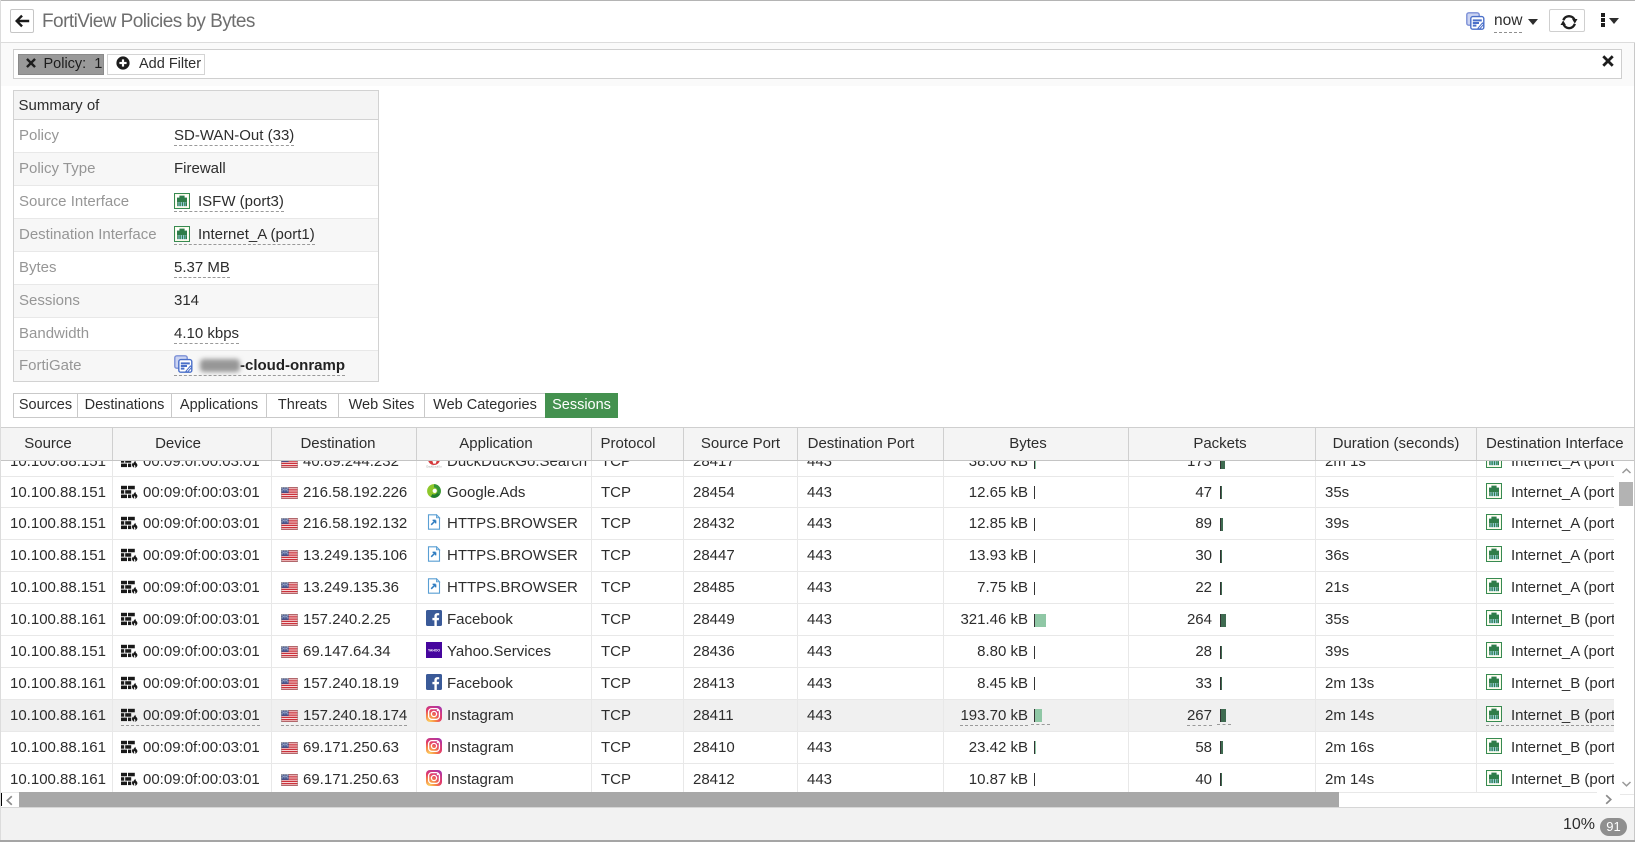  Describe the element at coordinates (434, 466) in the screenshot. I see `svg-text: DuckDuckGo` at that location.